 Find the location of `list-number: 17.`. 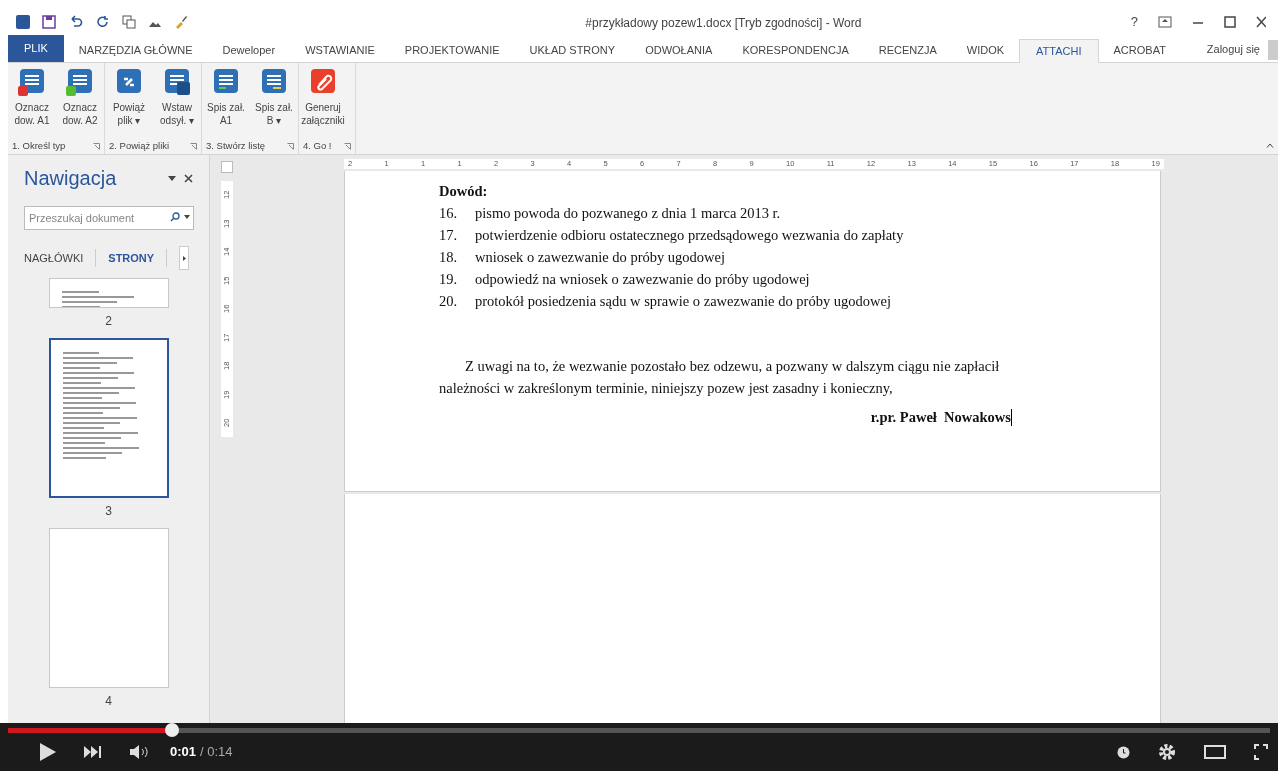

list-number: 17. is located at coordinates (449, 235).